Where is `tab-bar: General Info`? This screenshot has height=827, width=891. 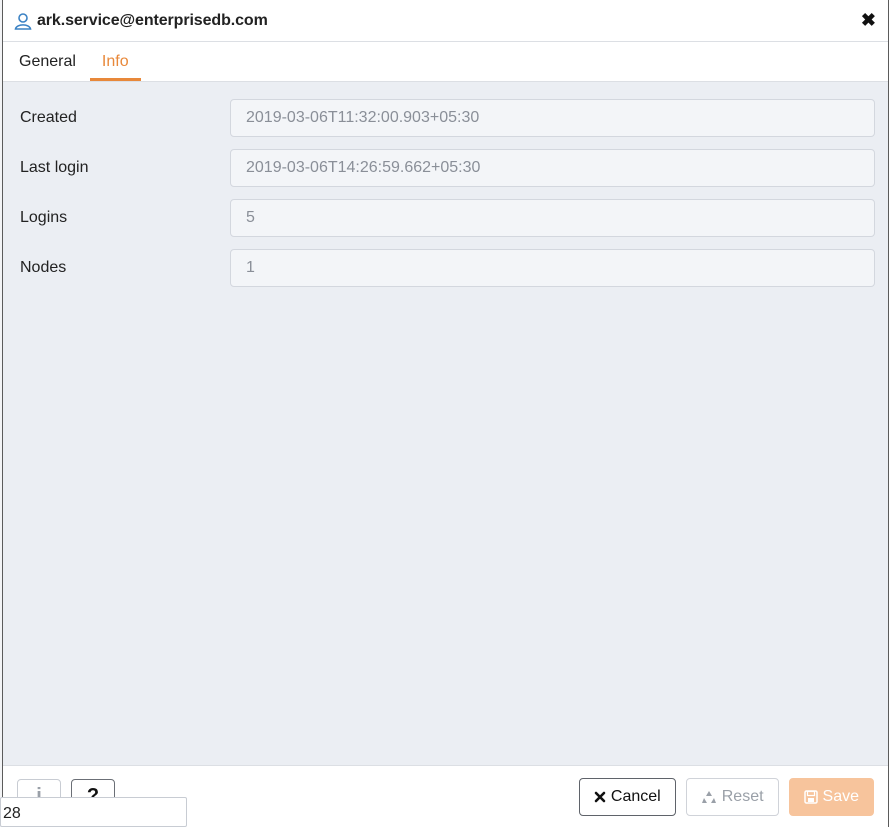 tab-bar: General Info is located at coordinates (445, 62).